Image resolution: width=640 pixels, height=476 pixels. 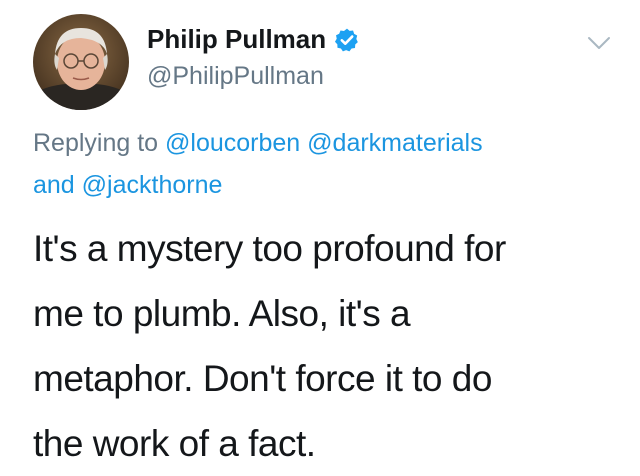 I want to click on author-handle: @PhilipPullman, so click(x=235, y=76).